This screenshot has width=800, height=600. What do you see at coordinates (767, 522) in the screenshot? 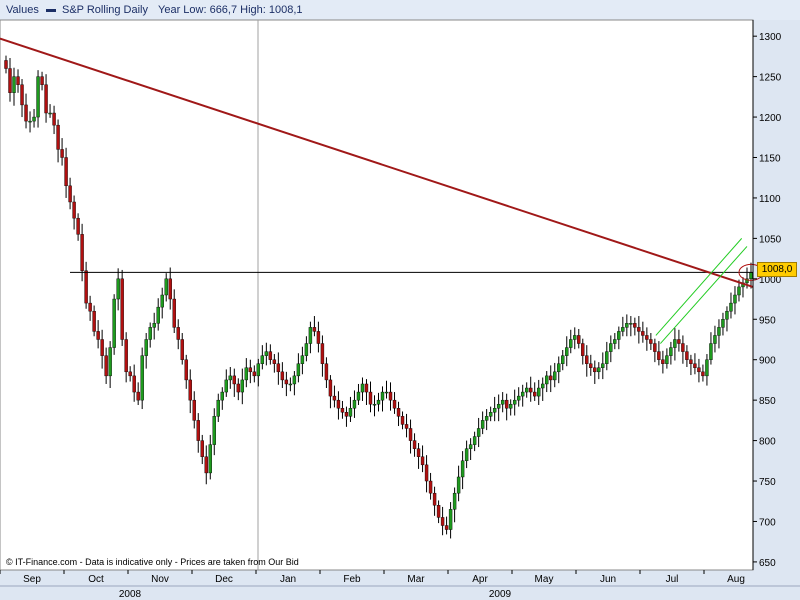
I see `y-tick-label: 700` at bounding box center [767, 522].